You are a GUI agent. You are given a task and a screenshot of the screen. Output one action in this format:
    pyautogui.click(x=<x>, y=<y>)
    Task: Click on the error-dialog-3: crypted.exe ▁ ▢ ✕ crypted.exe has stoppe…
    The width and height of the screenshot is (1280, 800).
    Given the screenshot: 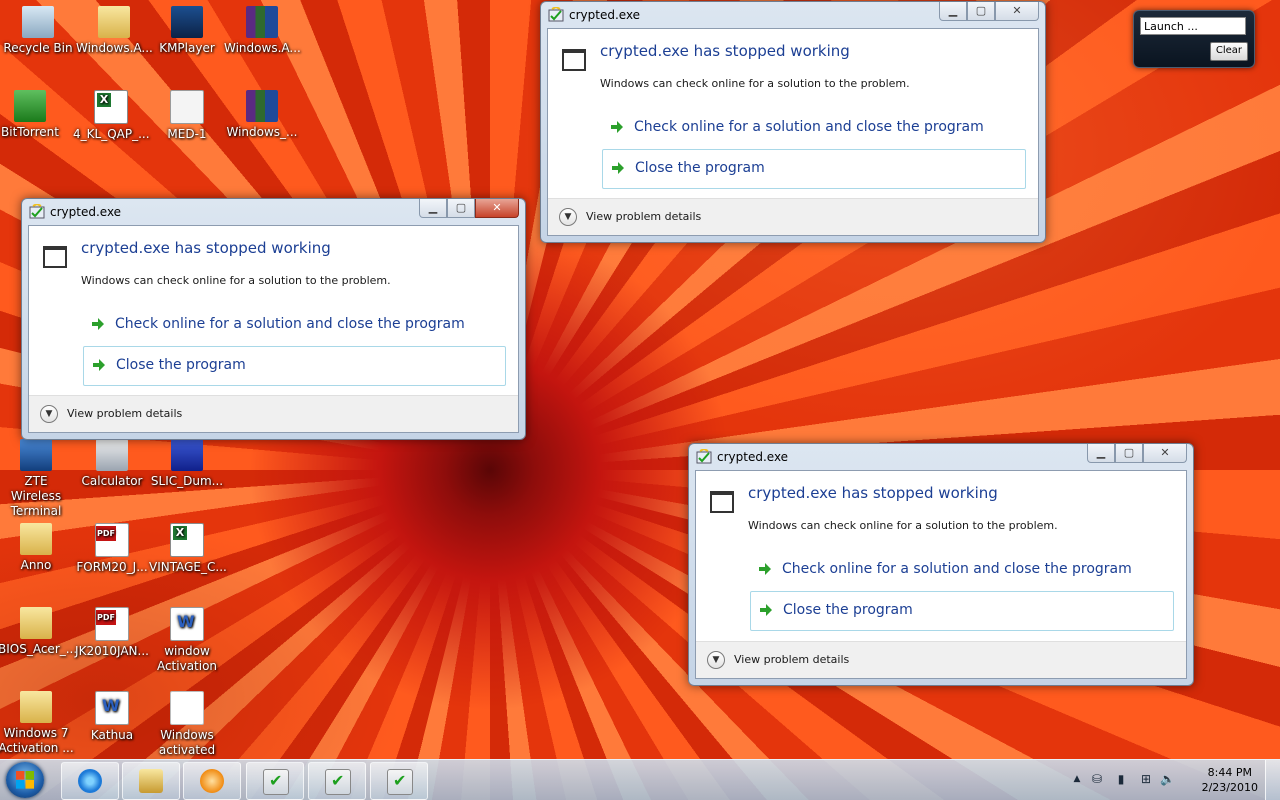 What is the action you would take?
    pyautogui.click(x=941, y=564)
    